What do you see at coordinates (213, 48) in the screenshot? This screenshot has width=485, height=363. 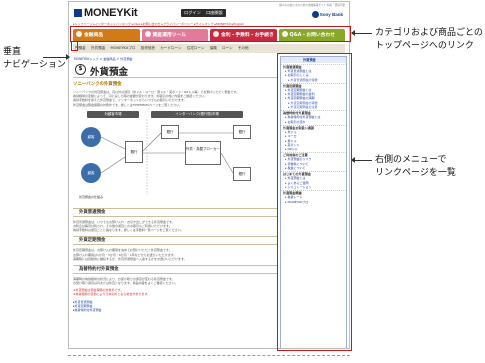 I see `subnav-item: 保険` at bounding box center [213, 48].